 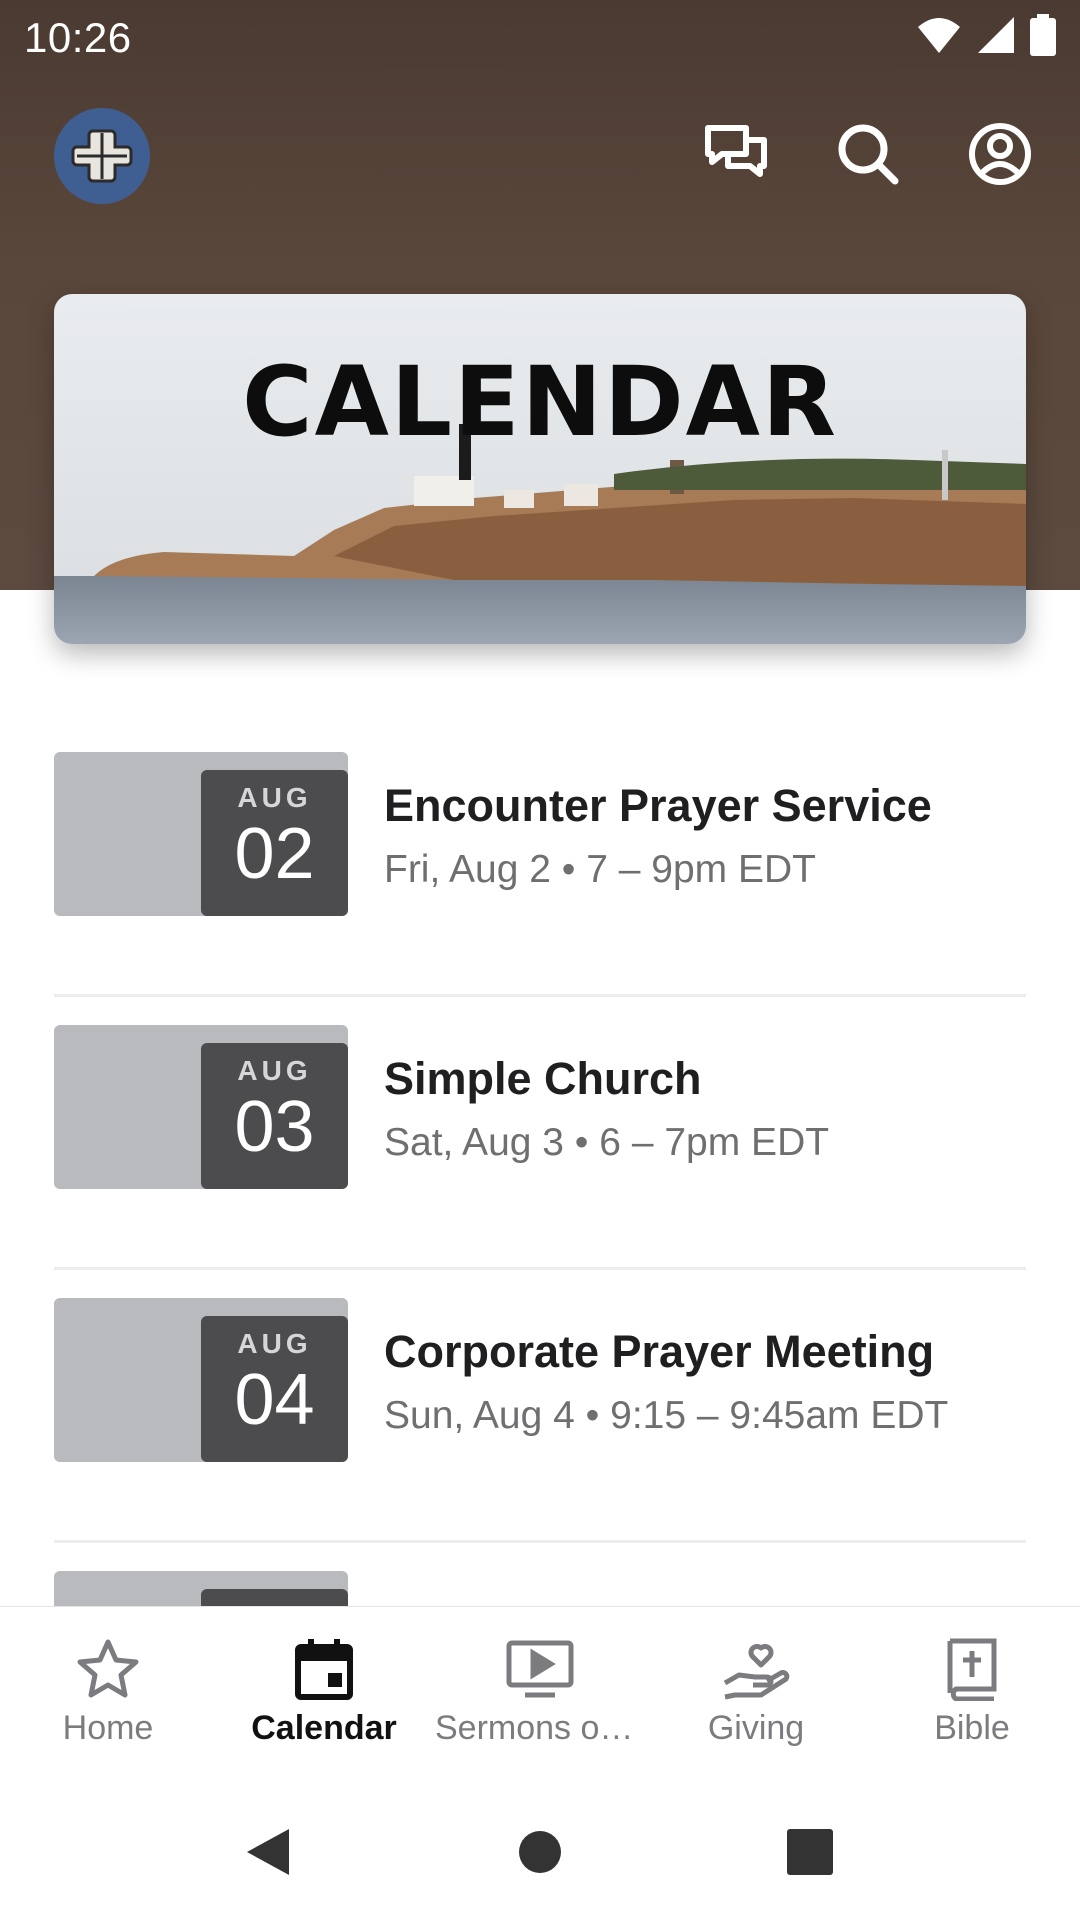 I want to click on home-circle-icon, so click(x=540, y=1852).